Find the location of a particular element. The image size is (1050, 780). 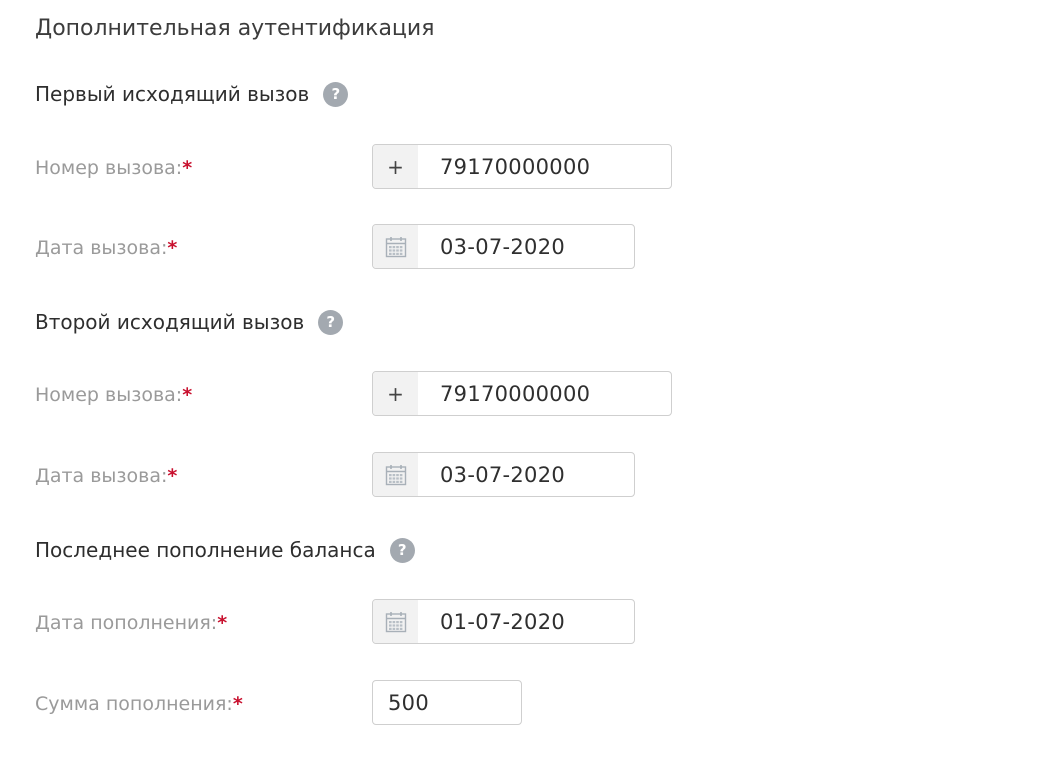

field-label-topup-date: Дата пополнения:* is located at coordinates (131, 623).